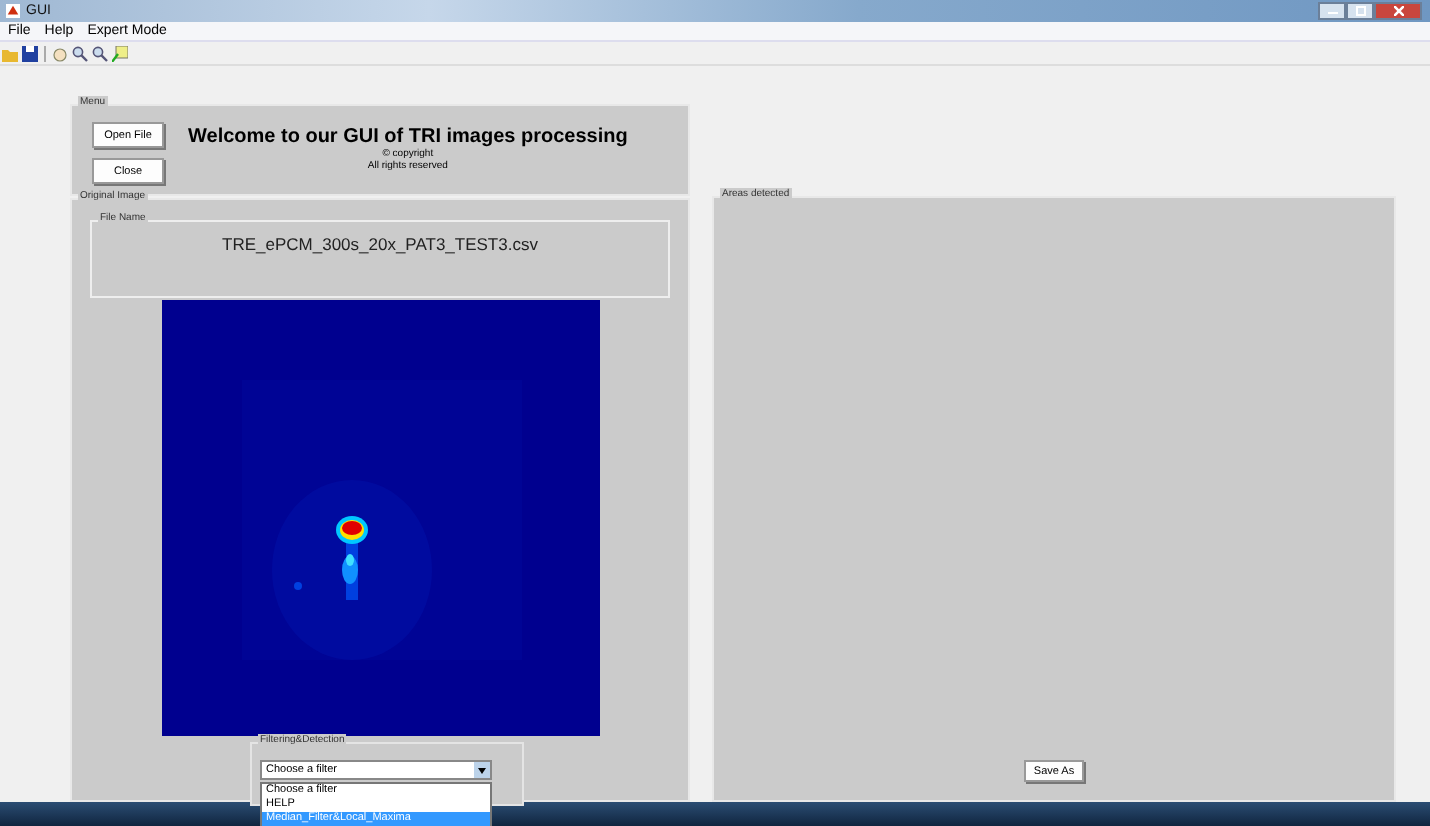 The image size is (1430, 826). I want to click on data-cursor-icon, so click(120, 53).